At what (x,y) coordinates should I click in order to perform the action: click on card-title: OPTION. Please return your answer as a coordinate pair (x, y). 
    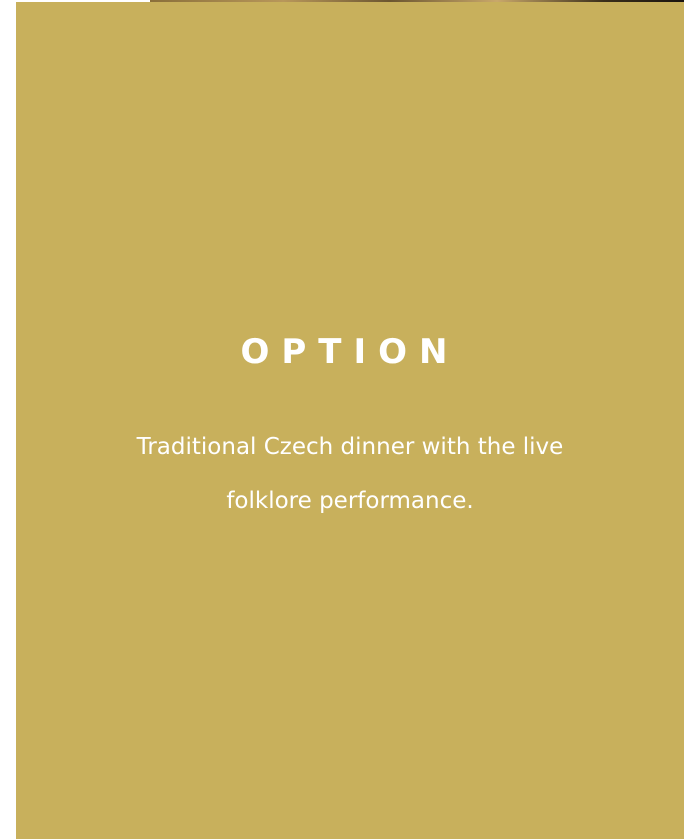
    Looking at the image, I should click on (350, 352).